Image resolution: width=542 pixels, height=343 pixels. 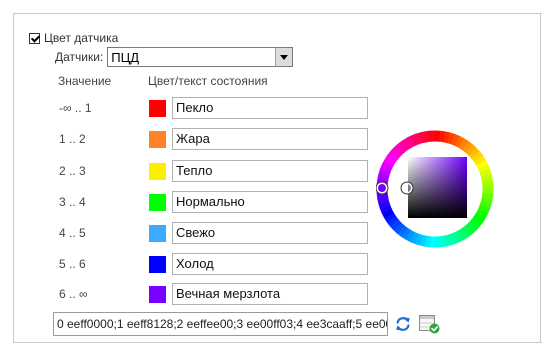 I want to click on sensor-color-checkbox-row: Цвет датчика, so click(x=73, y=38).